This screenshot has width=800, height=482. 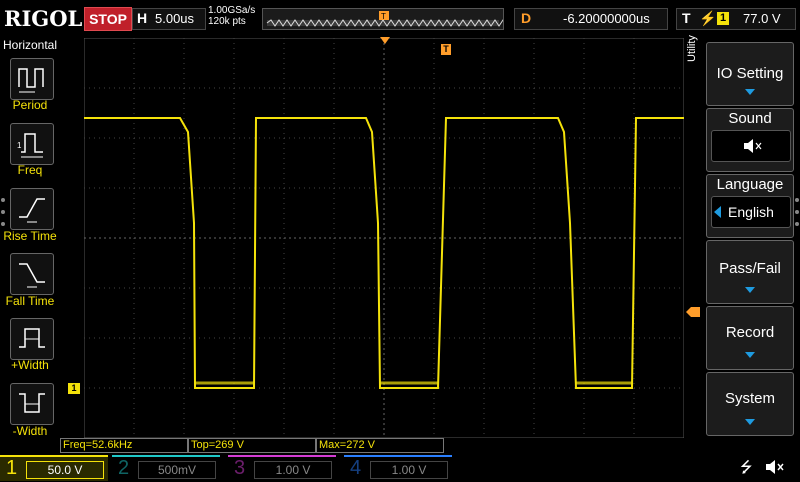 I want to click on record-button: Record, so click(x=750, y=338).